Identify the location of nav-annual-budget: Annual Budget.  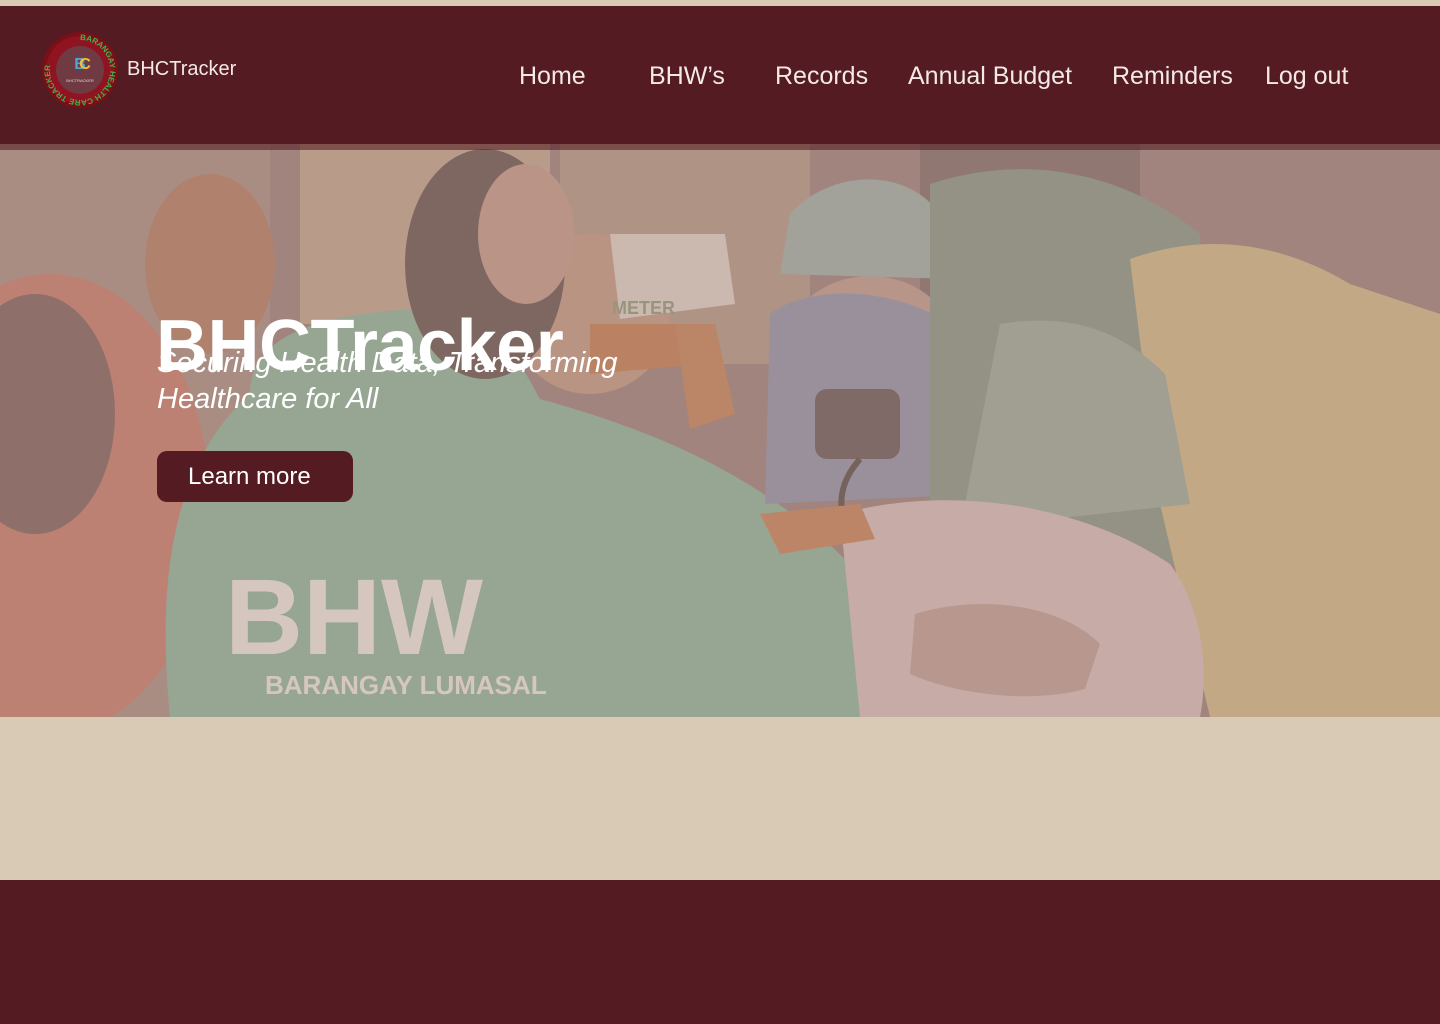
(990, 77).